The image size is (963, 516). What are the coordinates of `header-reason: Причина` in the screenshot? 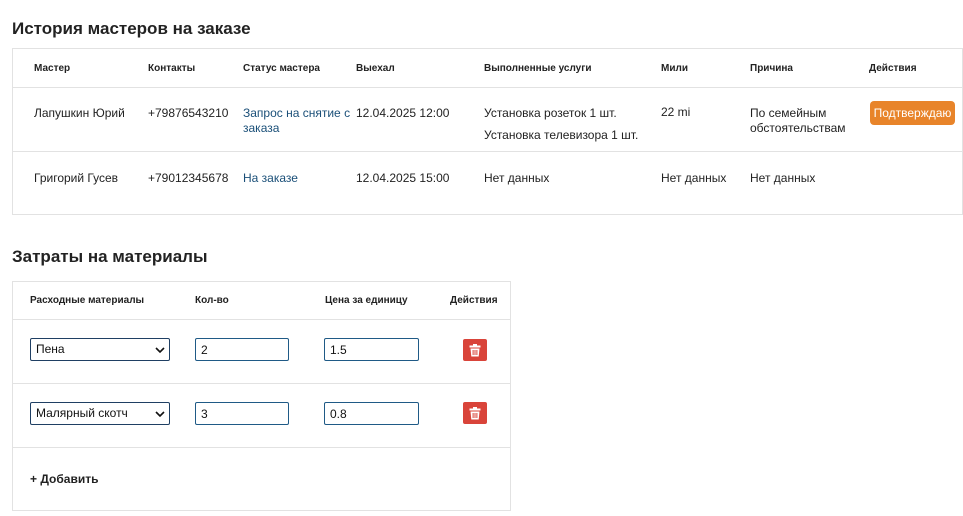 It's located at (771, 68).